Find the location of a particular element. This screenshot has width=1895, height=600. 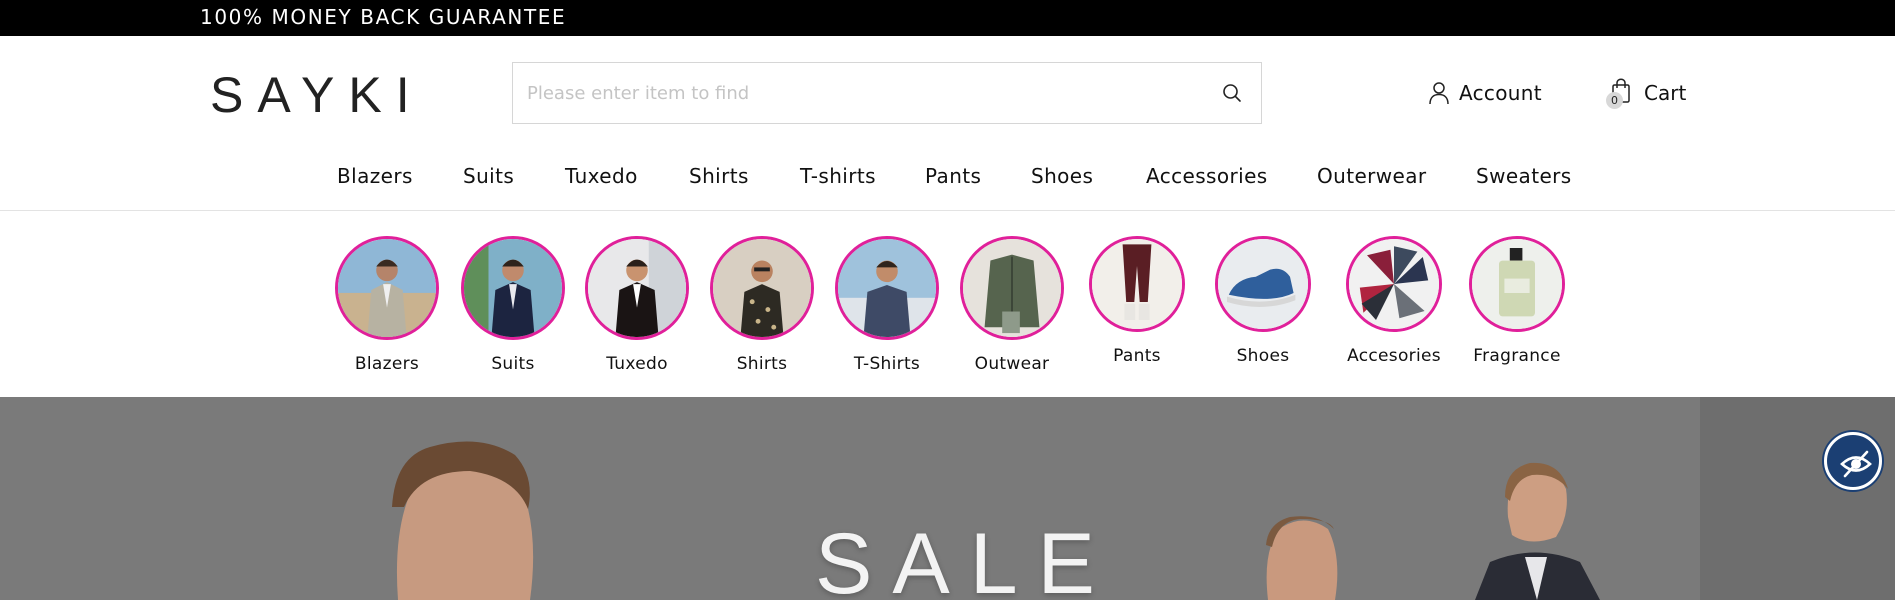

category-label: Shoes is located at coordinates (1263, 356).